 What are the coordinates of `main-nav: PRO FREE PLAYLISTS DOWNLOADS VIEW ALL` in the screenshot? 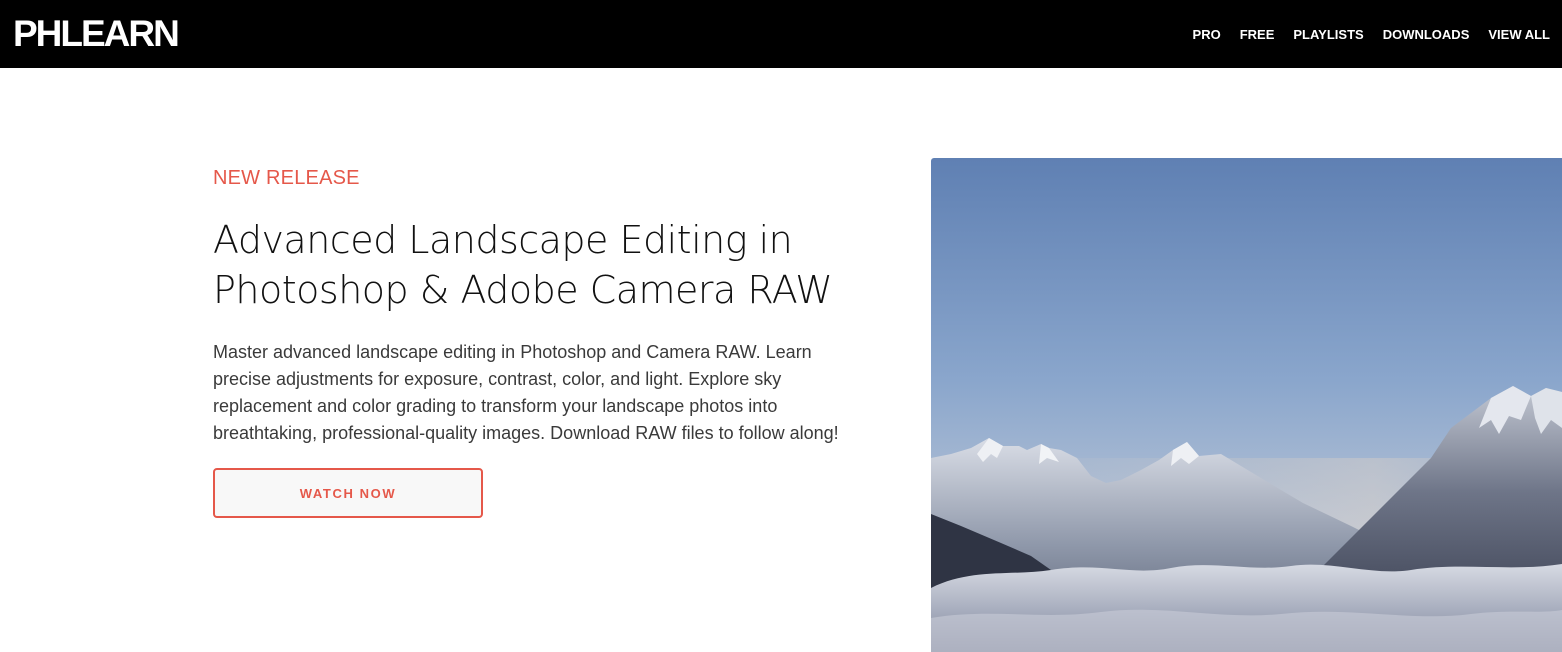 It's located at (1368, 34).